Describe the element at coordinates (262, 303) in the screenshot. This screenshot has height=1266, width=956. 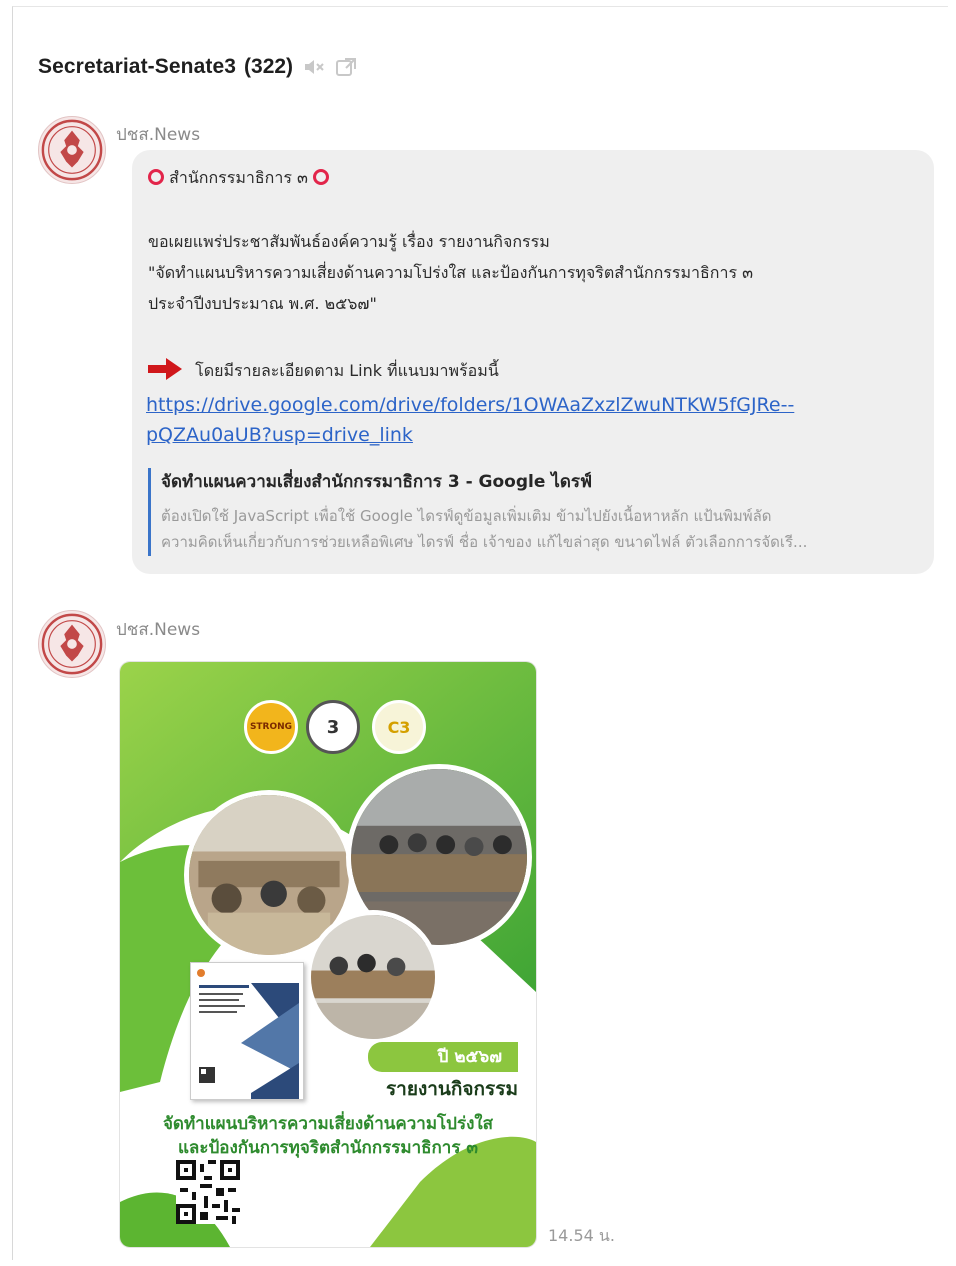
I see `body-line: ประจำปีงบประมาณ พ.ศ. ๒๕๖๗"` at that location.